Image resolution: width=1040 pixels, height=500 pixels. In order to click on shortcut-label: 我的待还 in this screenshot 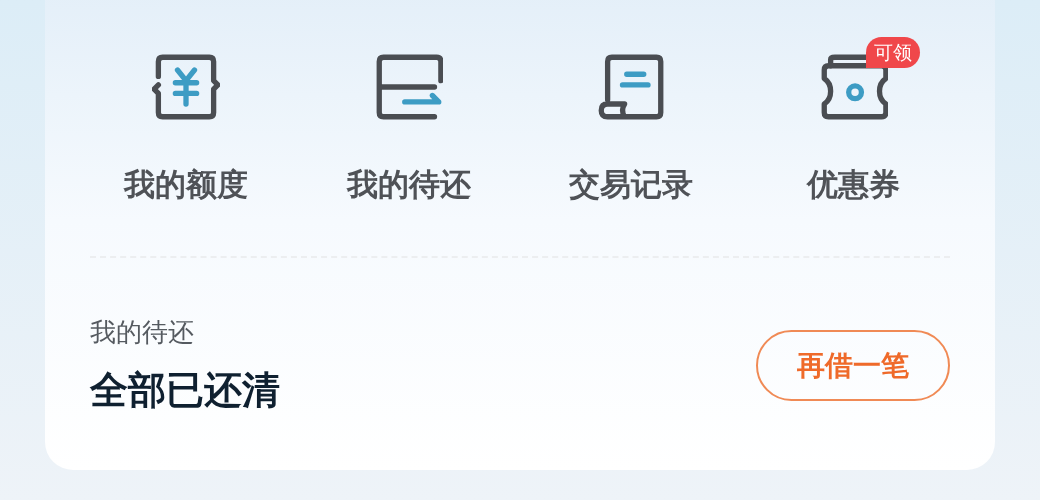, I will do `click(408, 184)`.